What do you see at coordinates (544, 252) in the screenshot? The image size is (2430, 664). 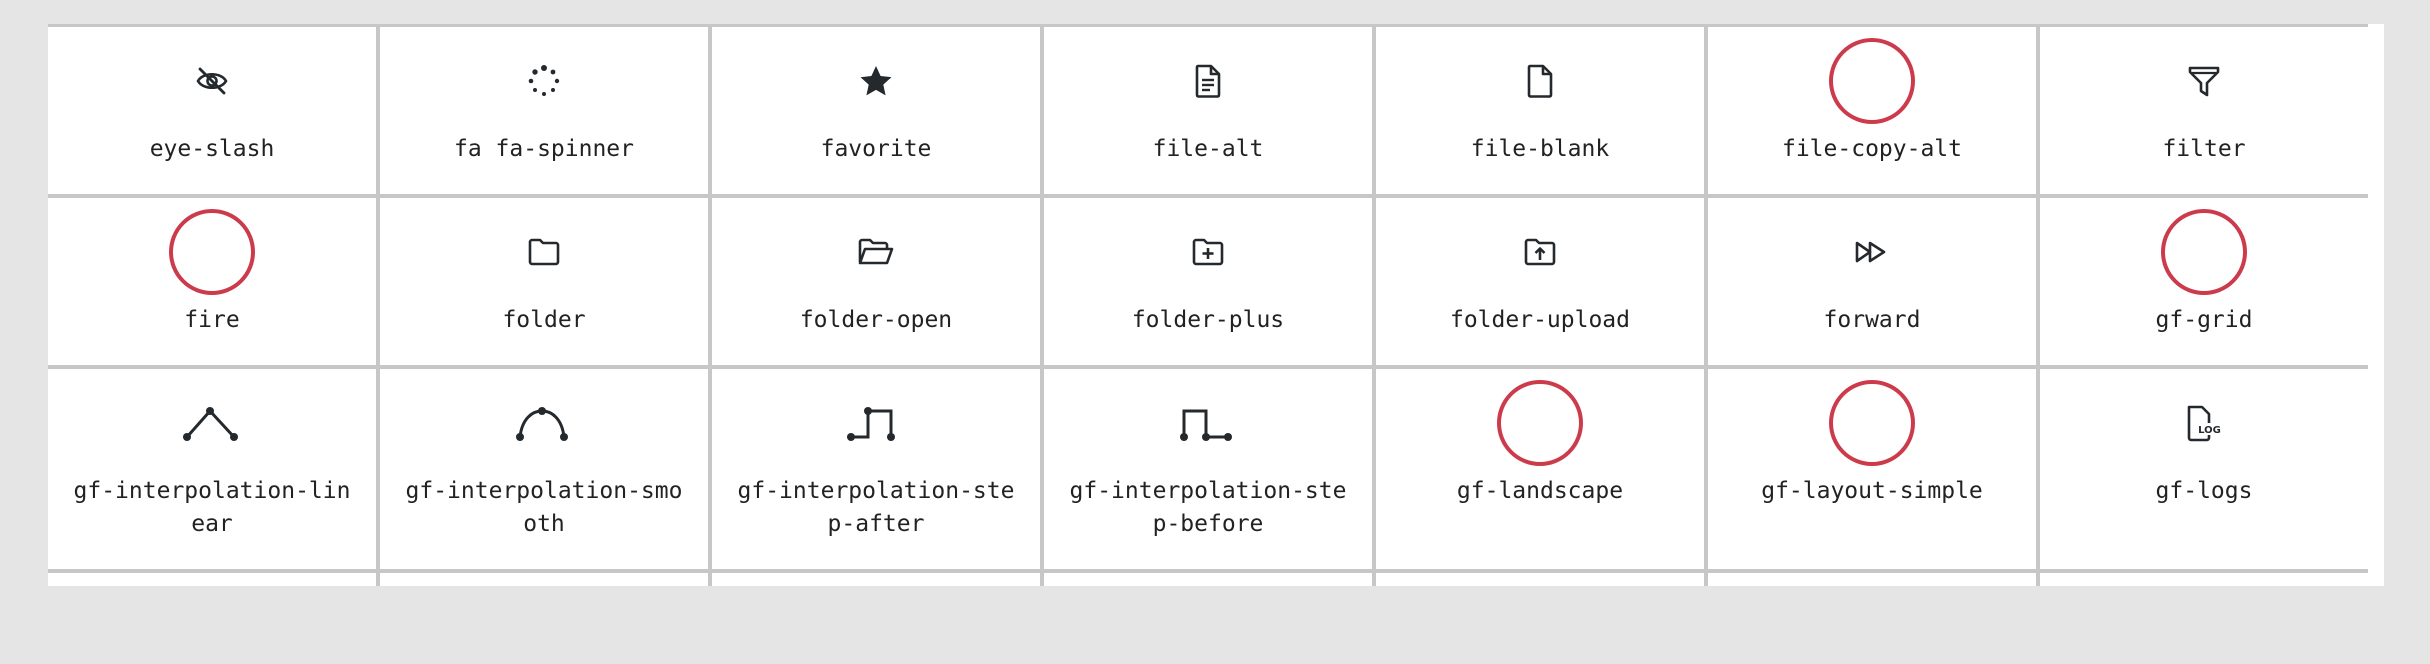 I see `folder-icon` at bounding box center [544, 252].